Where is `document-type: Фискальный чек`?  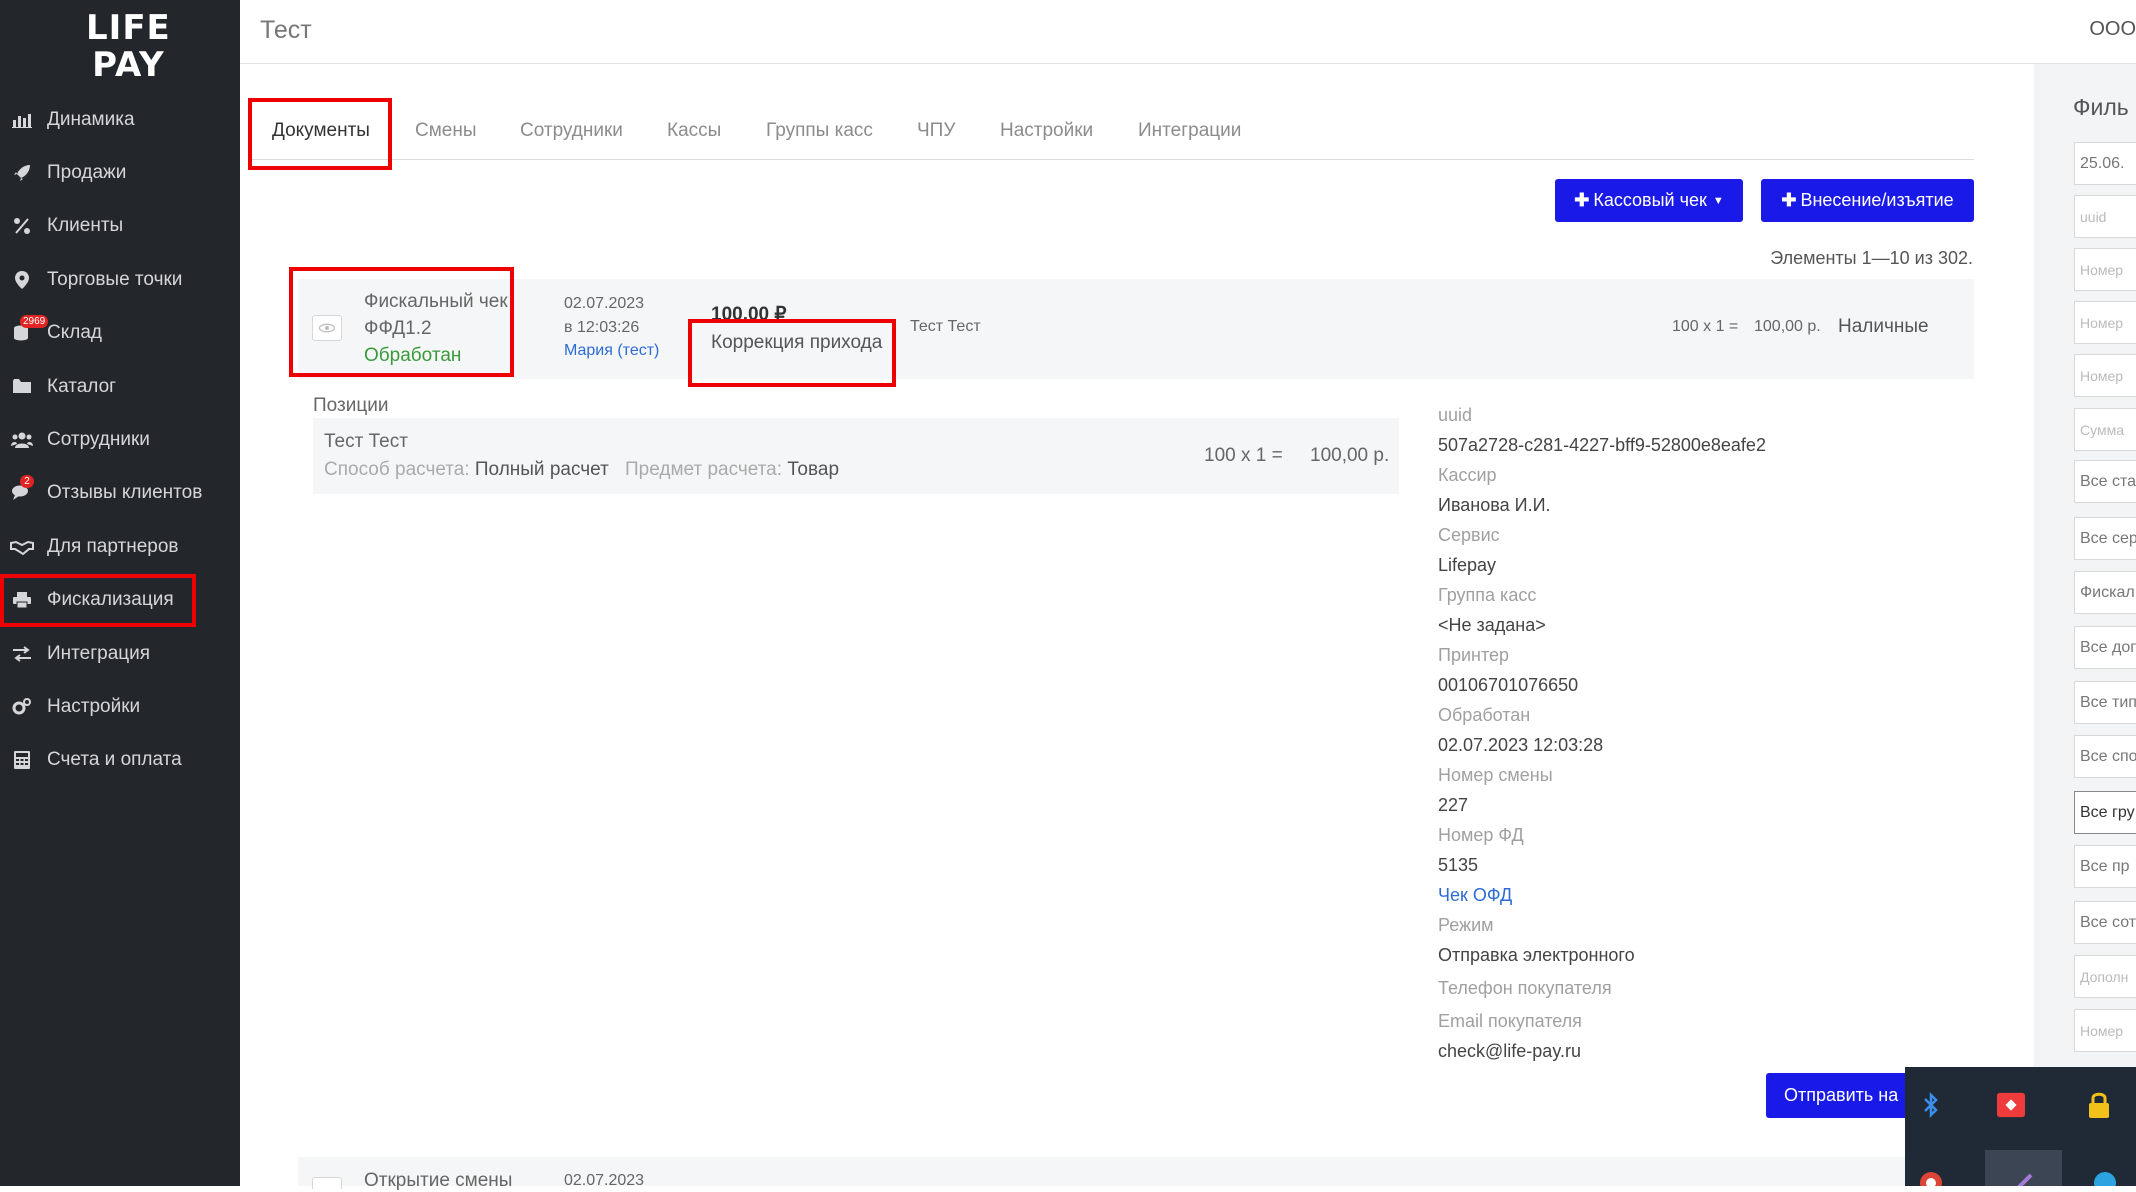 document-type: Фискальный чек is located at coordinates (436, 301).